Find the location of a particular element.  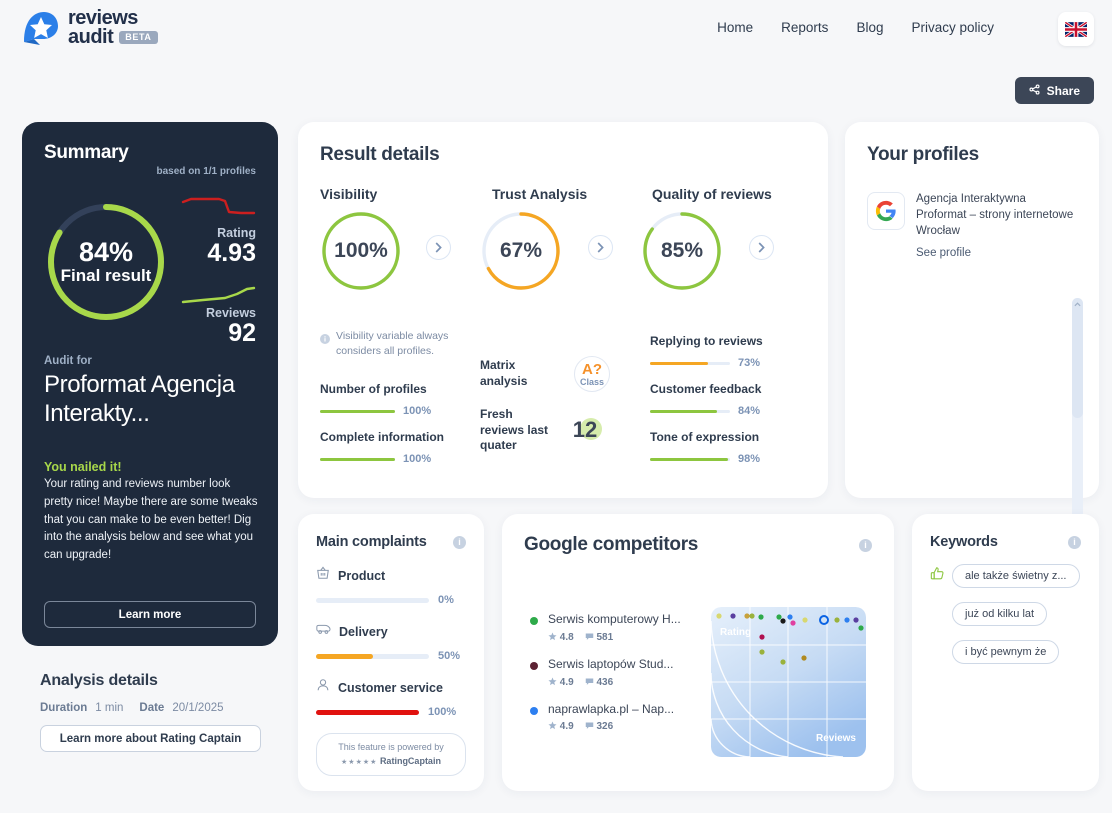

competitor-item: Serwis komputerowy H... 4.8 581 is located at coordinates (615, 627).